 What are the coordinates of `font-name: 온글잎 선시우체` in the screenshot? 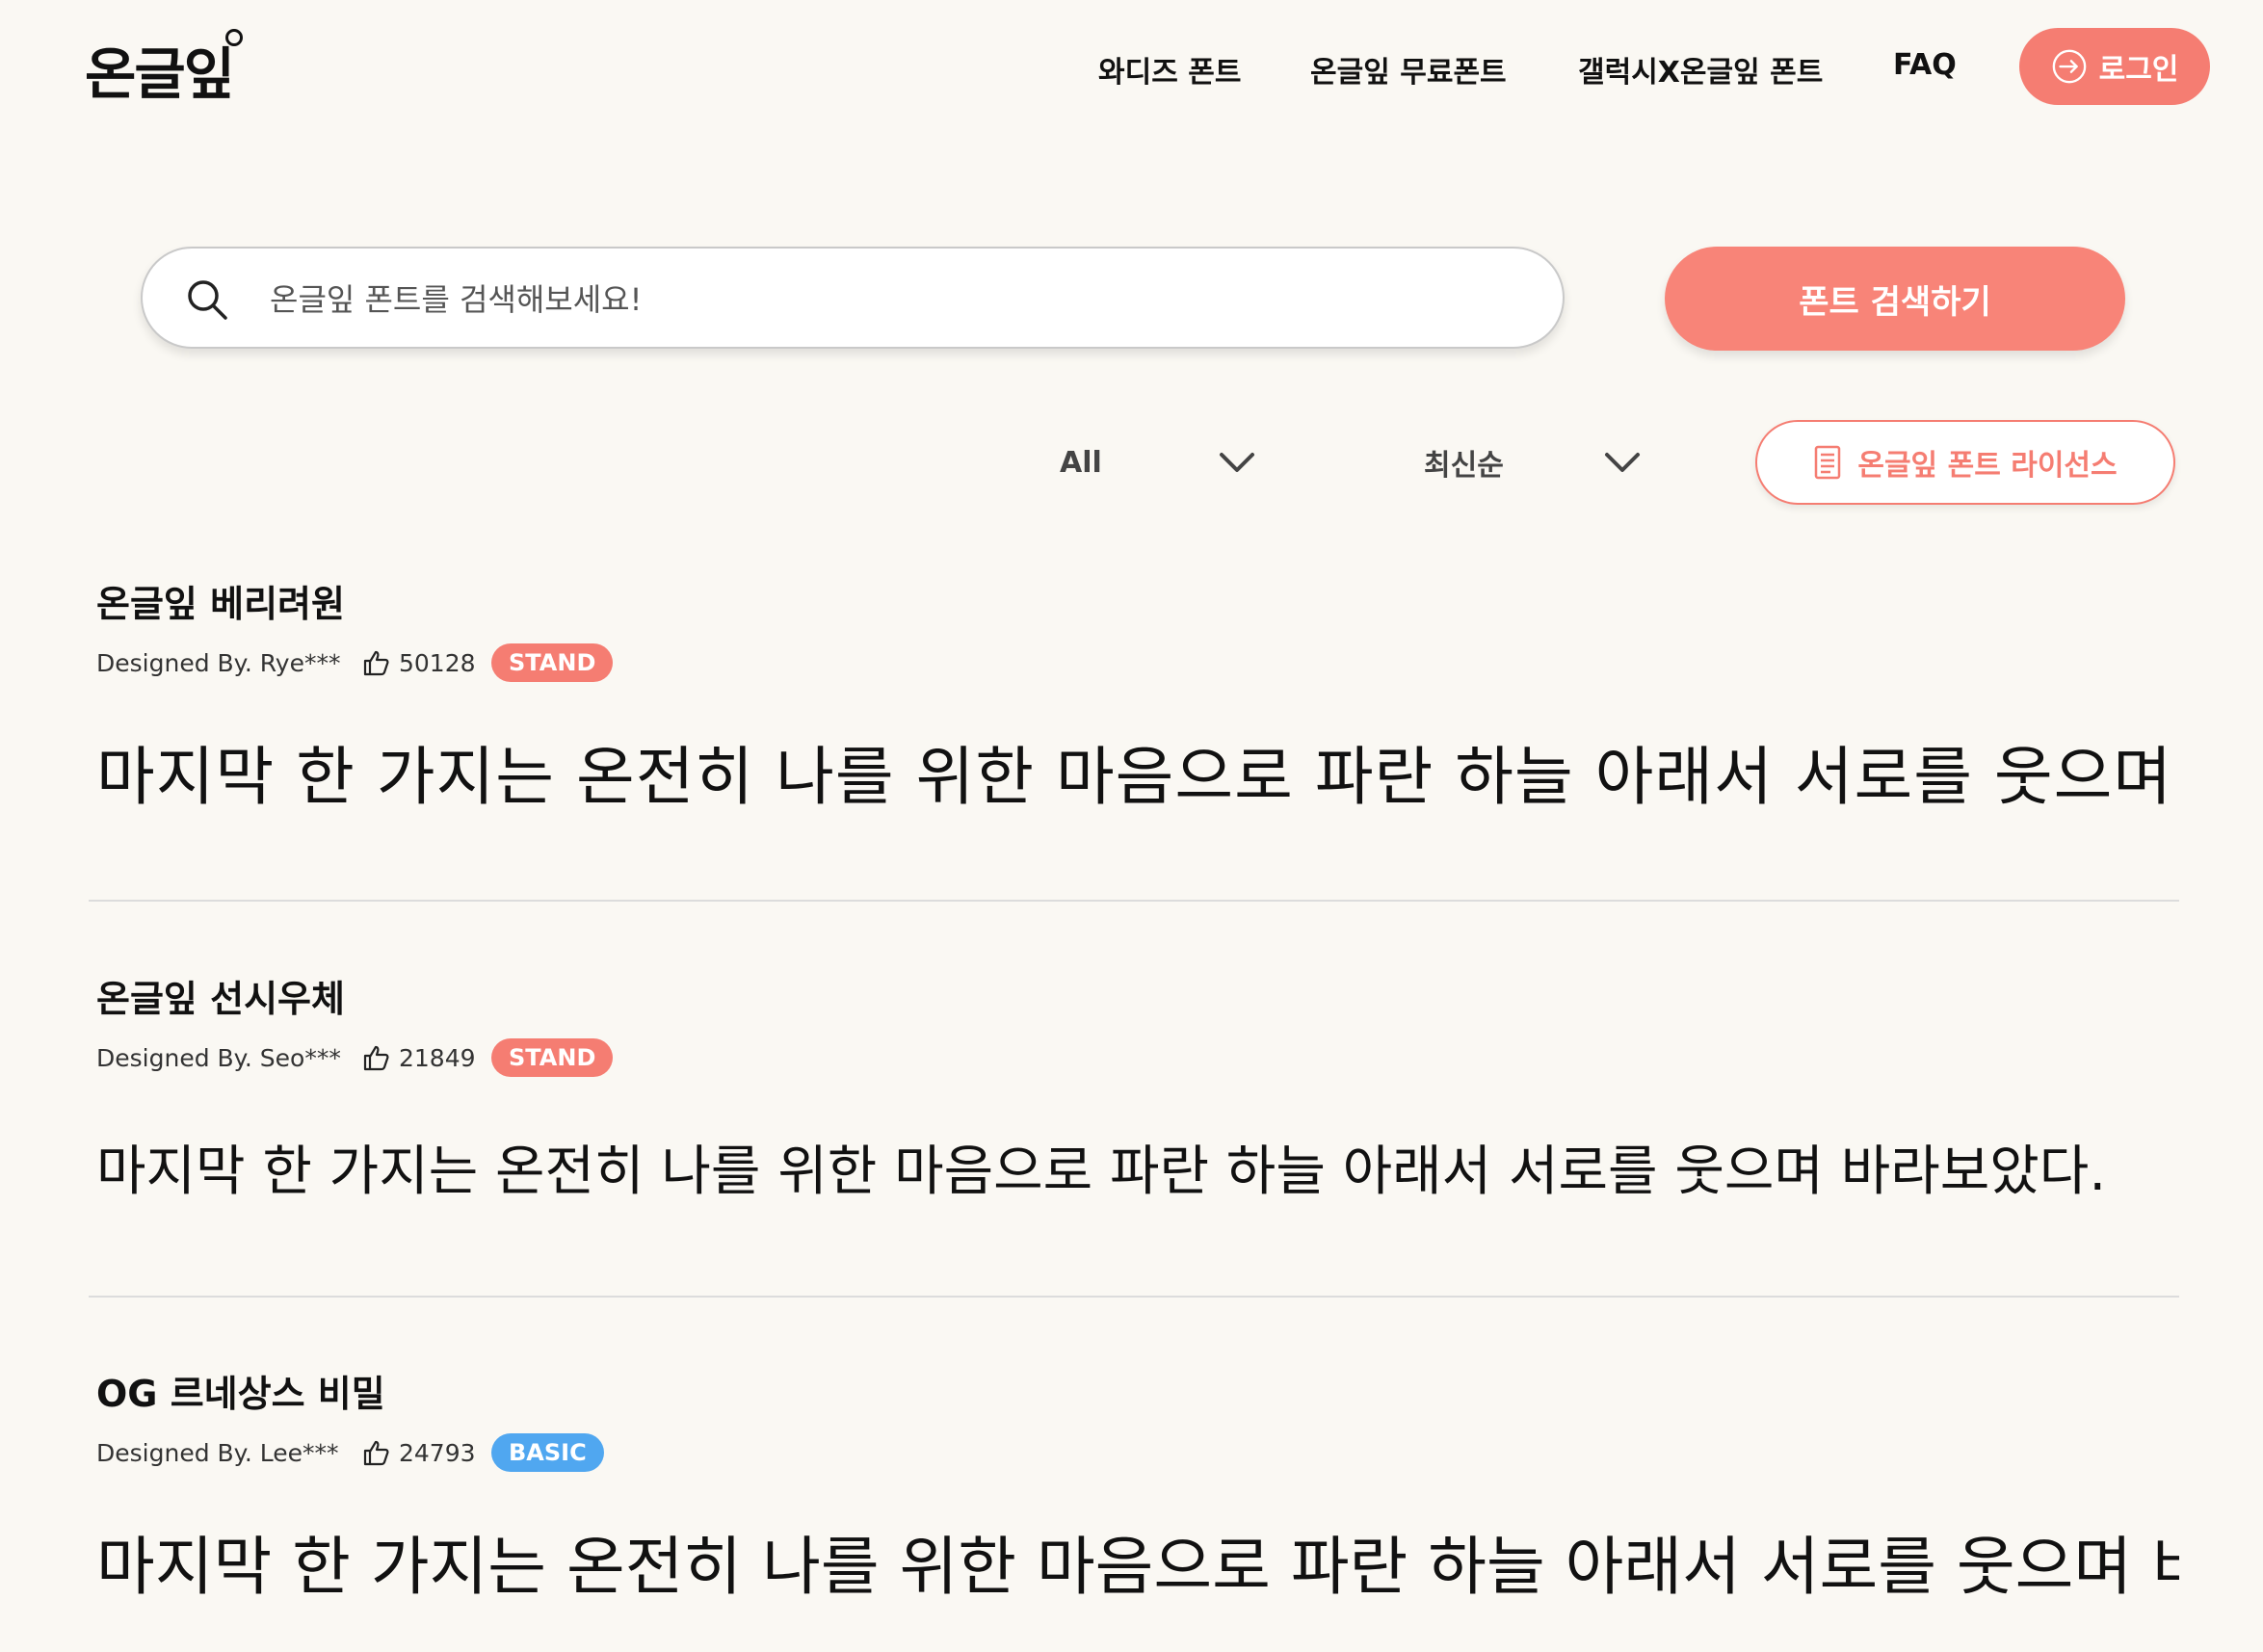 It's located at (1138, 994).